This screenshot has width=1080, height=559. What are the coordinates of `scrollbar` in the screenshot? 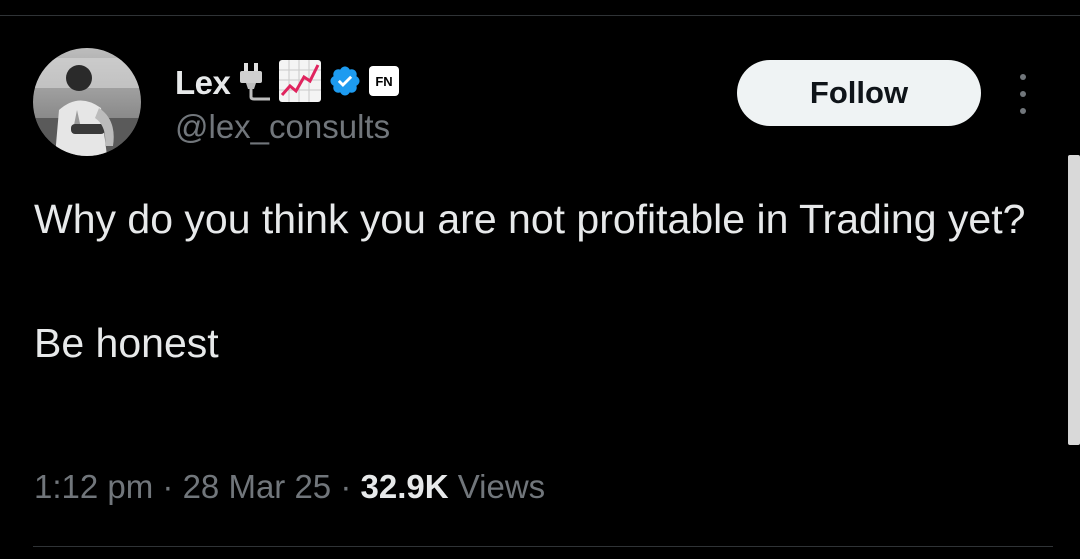 It's located at (1074, 300).